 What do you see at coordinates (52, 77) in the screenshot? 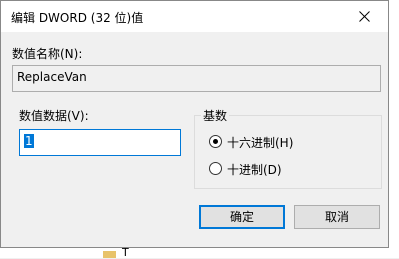
I see `value-name-text: ReplaceVan` at bounding box center [52, 77].